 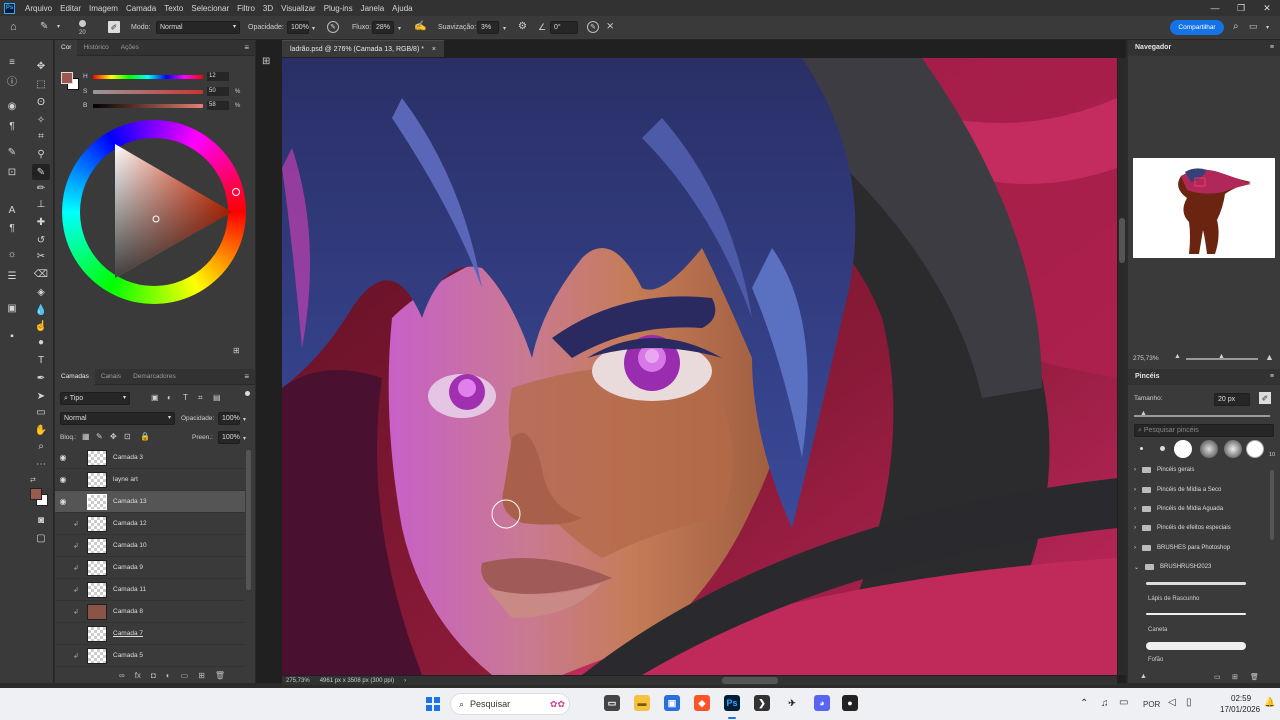 I want to click on menu-selecionar: Selecionar, so click(x=210, y=8).